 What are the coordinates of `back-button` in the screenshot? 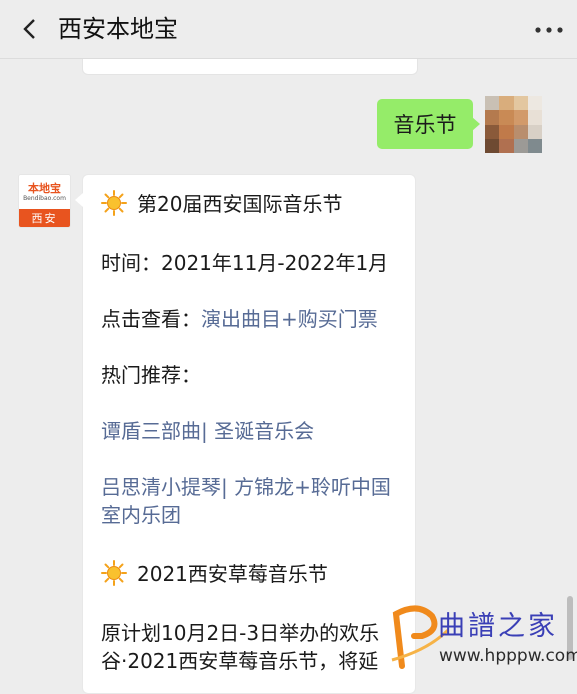 It's located at (29, 29).